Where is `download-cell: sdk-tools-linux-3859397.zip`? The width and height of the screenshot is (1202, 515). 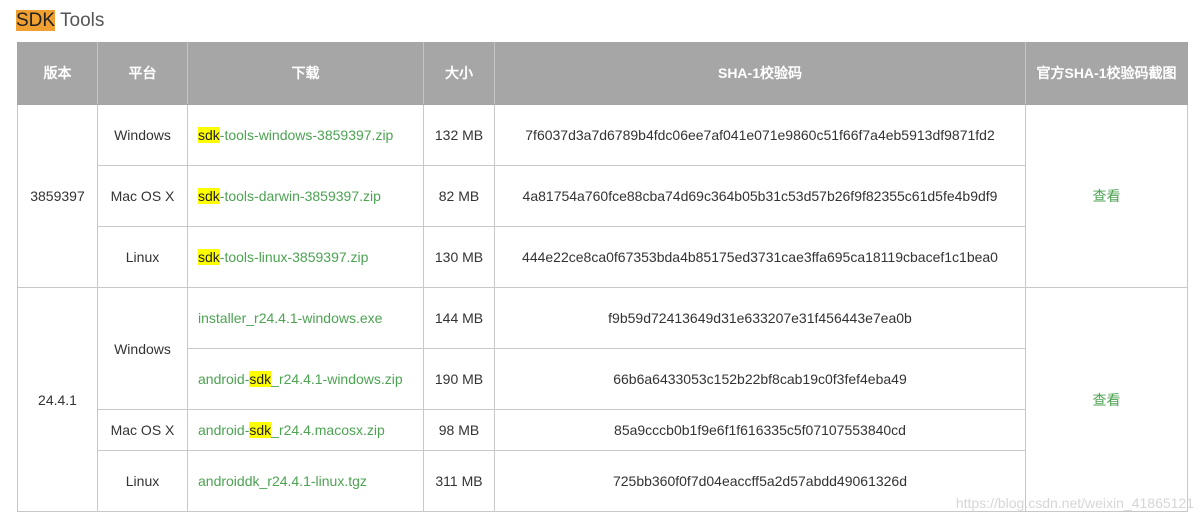 download-cell: sdk-tools-linux-3859397.zip is located at coordinates (305, 257).